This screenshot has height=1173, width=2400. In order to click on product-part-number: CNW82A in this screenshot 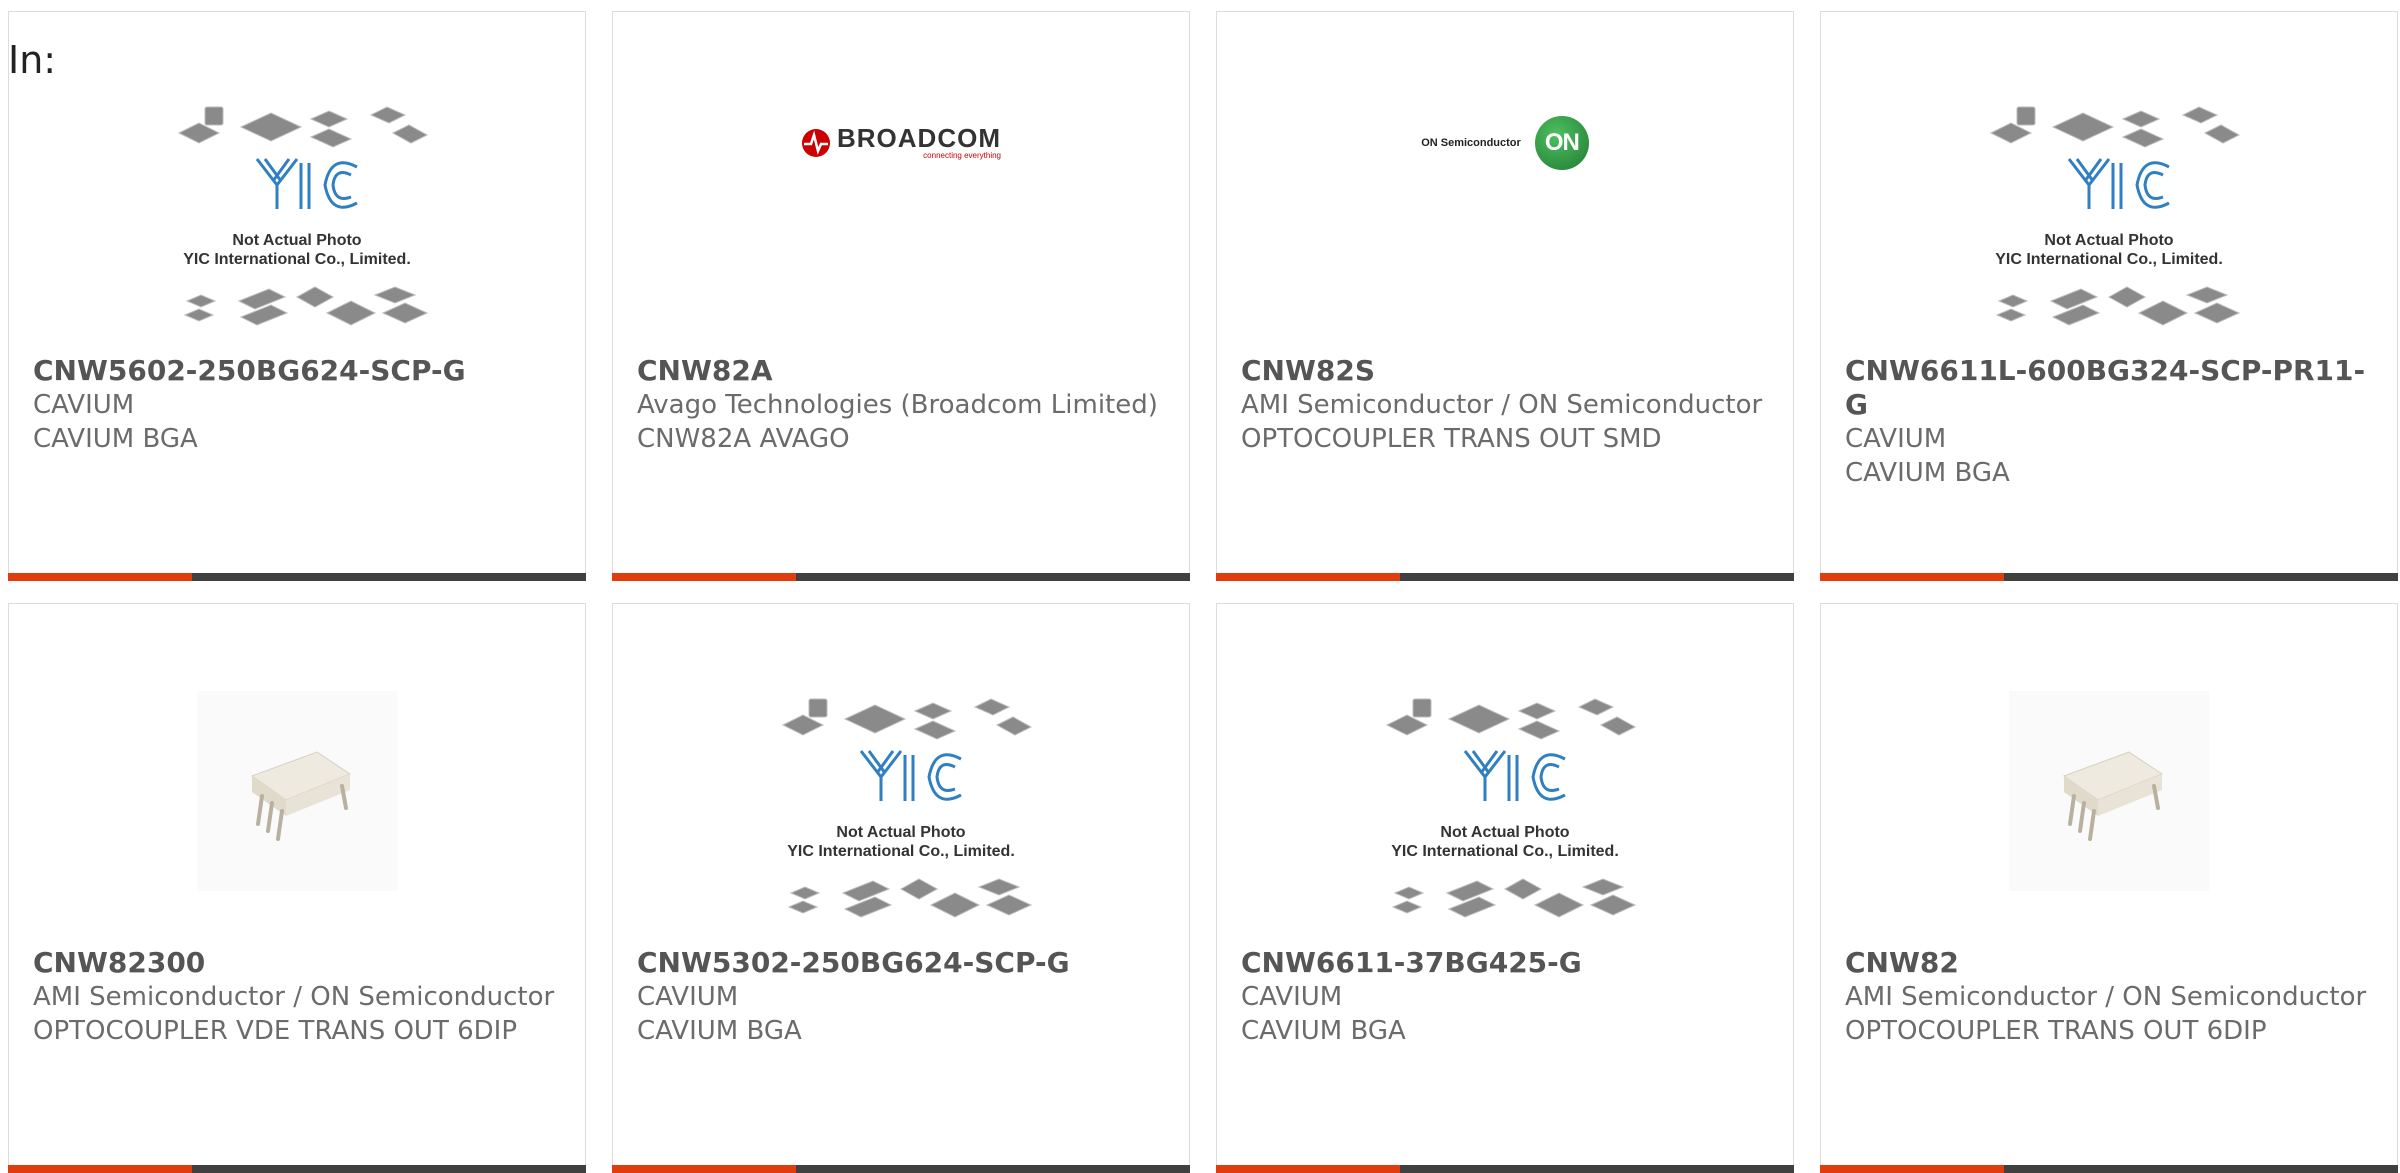, I will do `click(901, 371)`.